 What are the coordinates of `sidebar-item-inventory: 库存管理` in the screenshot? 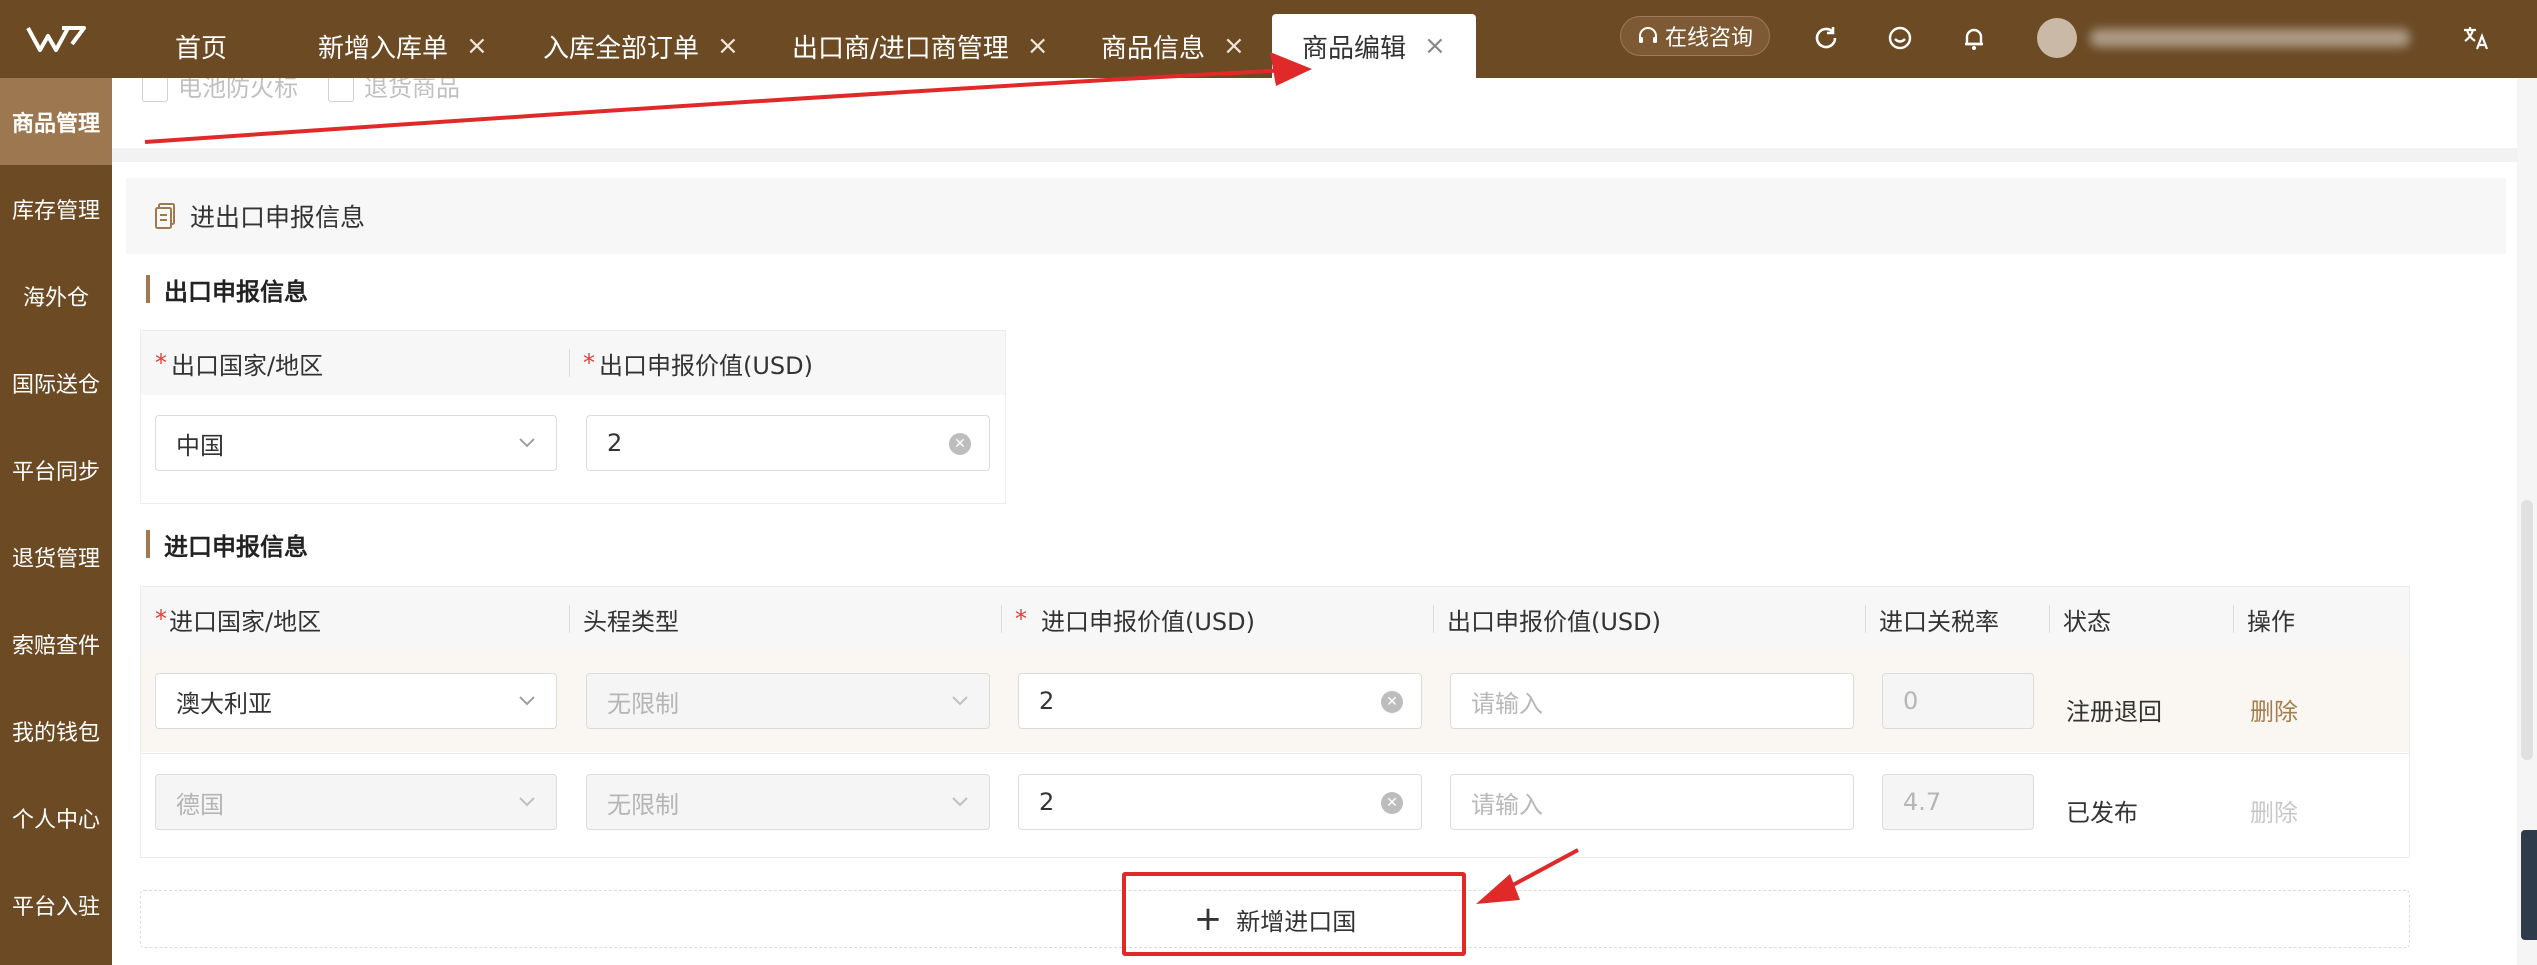 It's located at (56, 208).